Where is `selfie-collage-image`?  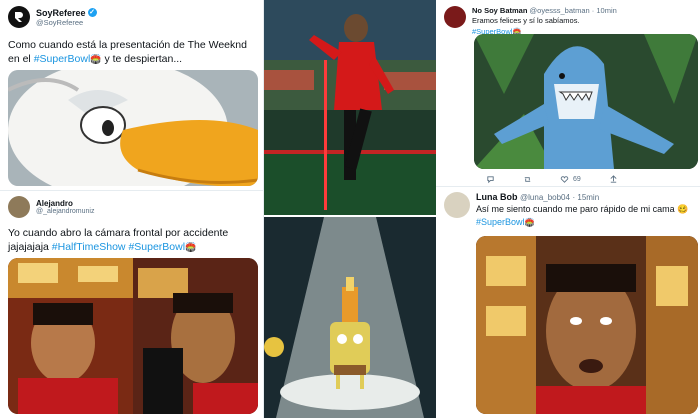 selfie-collage-image is located at coordinates (133, 336).